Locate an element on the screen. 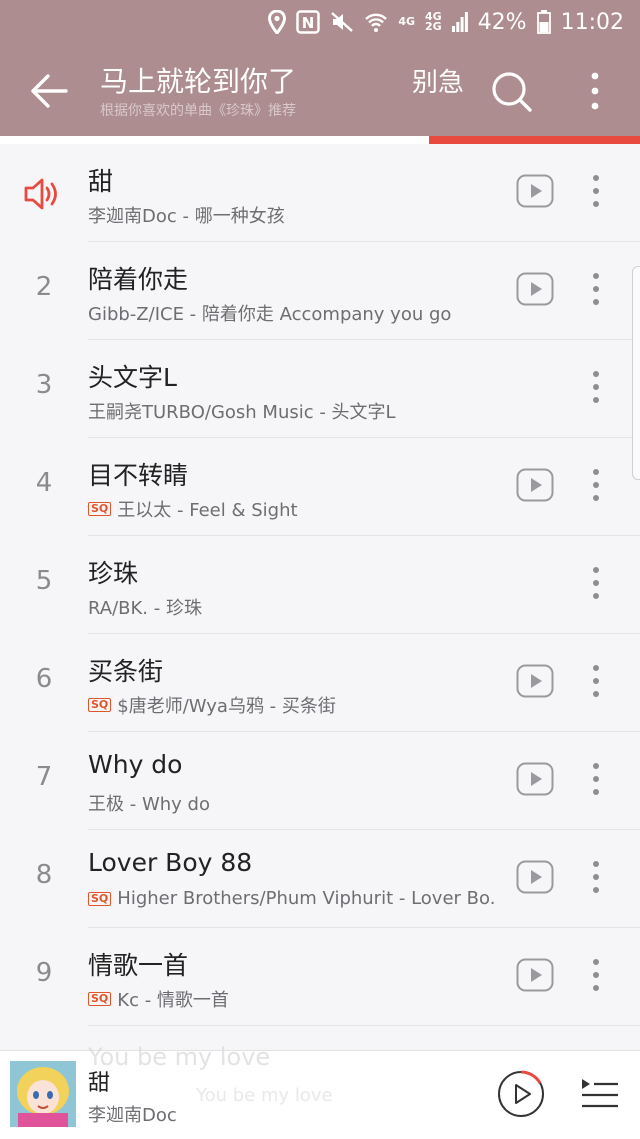  song-meta: 李迦南Doc - 哪一种女孩 is located at coordinates (291, 215).